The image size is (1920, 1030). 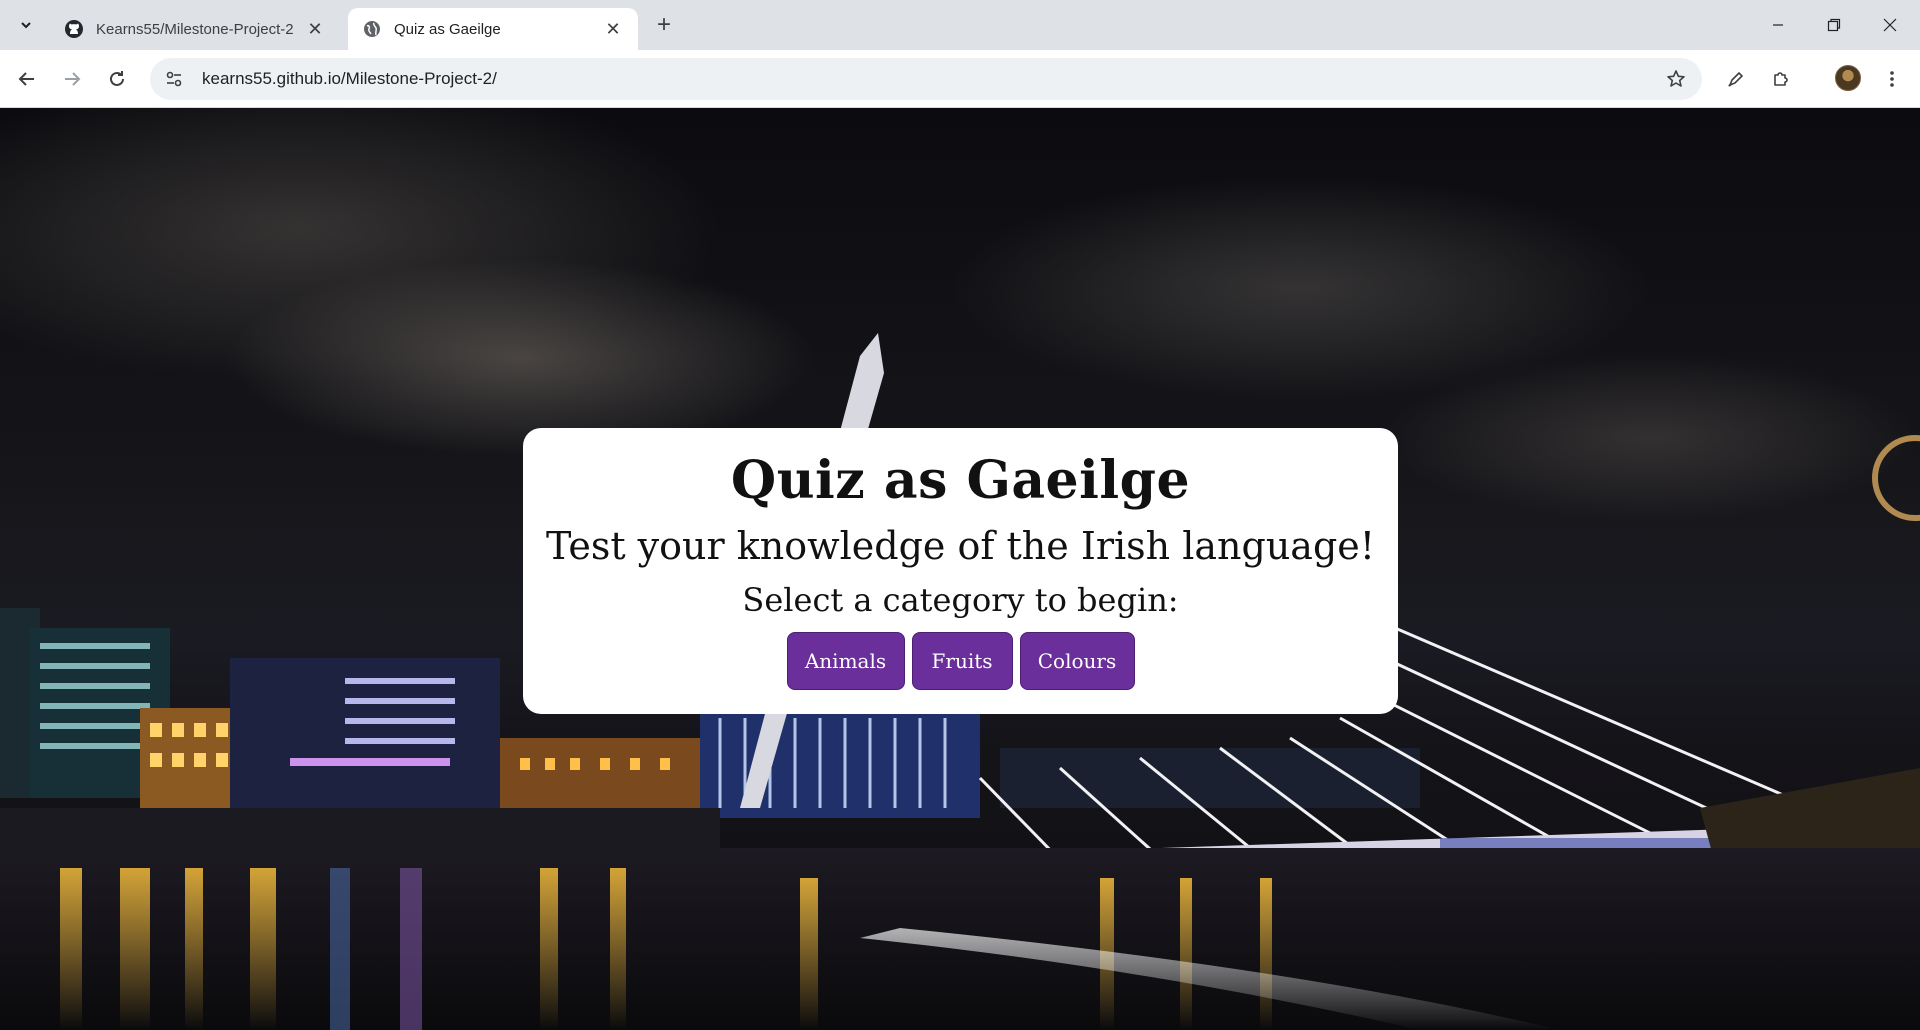 What do you see at coordinates (1848, 78) in the screenshot?
I see `profile-avatar` at bounding box center [1848, 78].